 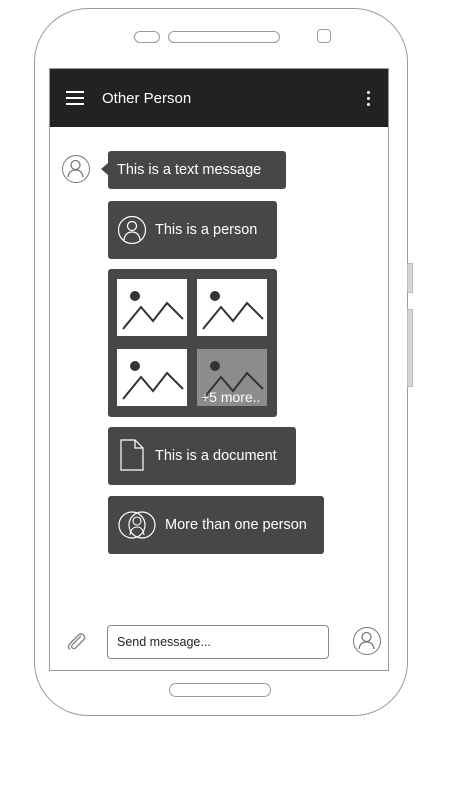 I want to click on home-button, so click(x=220, y=690).